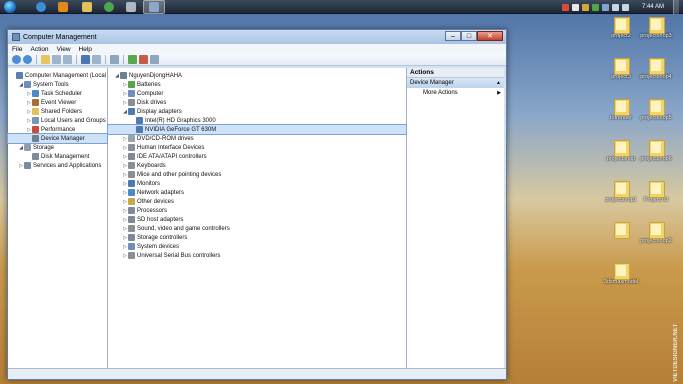 The height and width of the screenshot is (384, 683). Describe the element at coordinates (257, 183) in the screenshot. I see `device-item: ▷ Monitors` at that location.